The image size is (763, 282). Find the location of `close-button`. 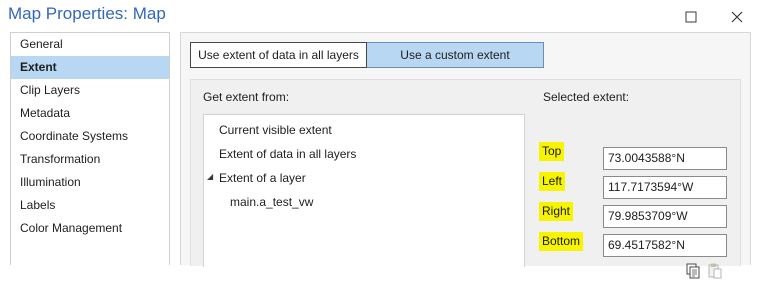

close-button is located at coordinates (737, 16).